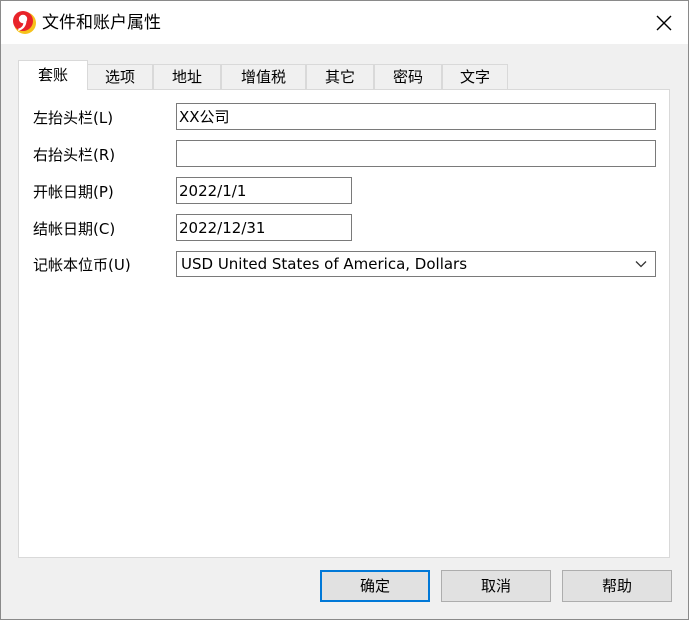 The image size is (689, 620). Describe the element at coordinates (475, 76) in the screenshot. I see `tab-text: 文字` at that location.